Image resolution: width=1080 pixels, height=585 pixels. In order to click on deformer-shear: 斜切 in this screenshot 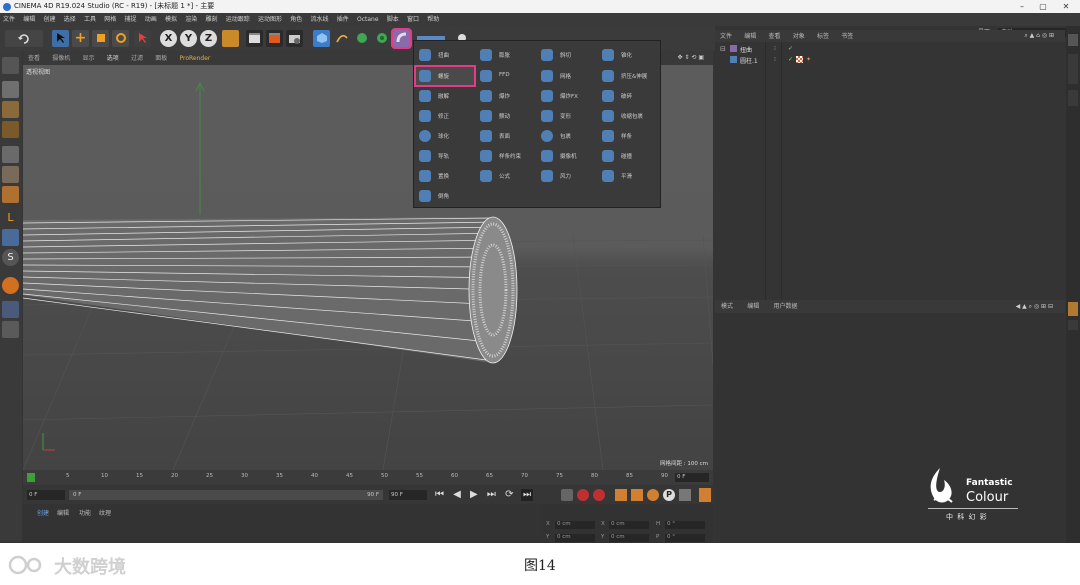, I will do `click(567, 55)`.